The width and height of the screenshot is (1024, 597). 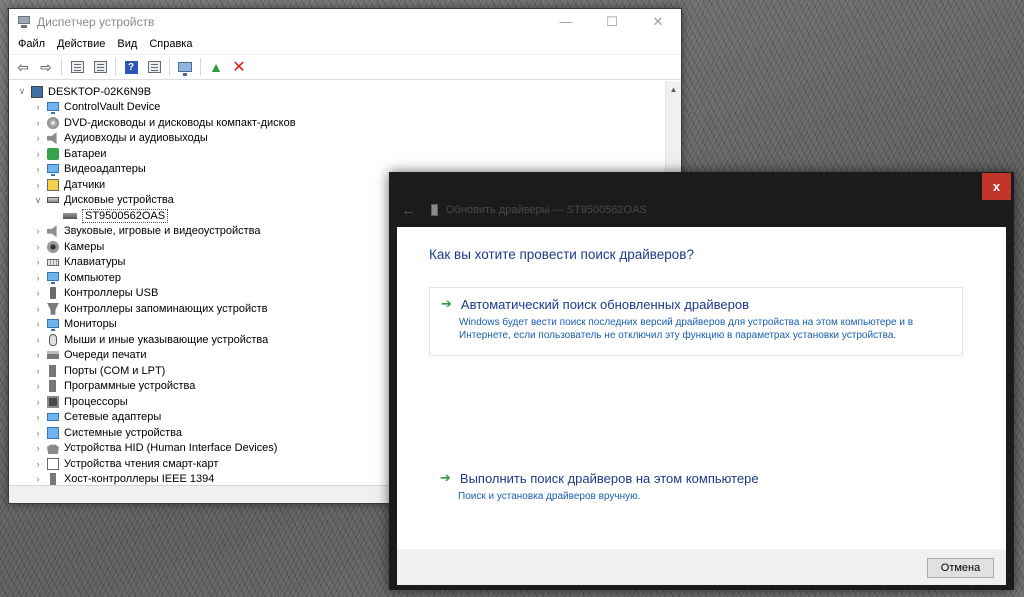 I want to click on tree-item-label: Очереди печати, so click(x=105, y=355).